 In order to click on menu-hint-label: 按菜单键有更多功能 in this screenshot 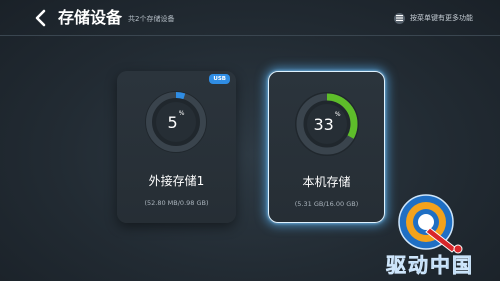, I will do `click(441, 17)`.